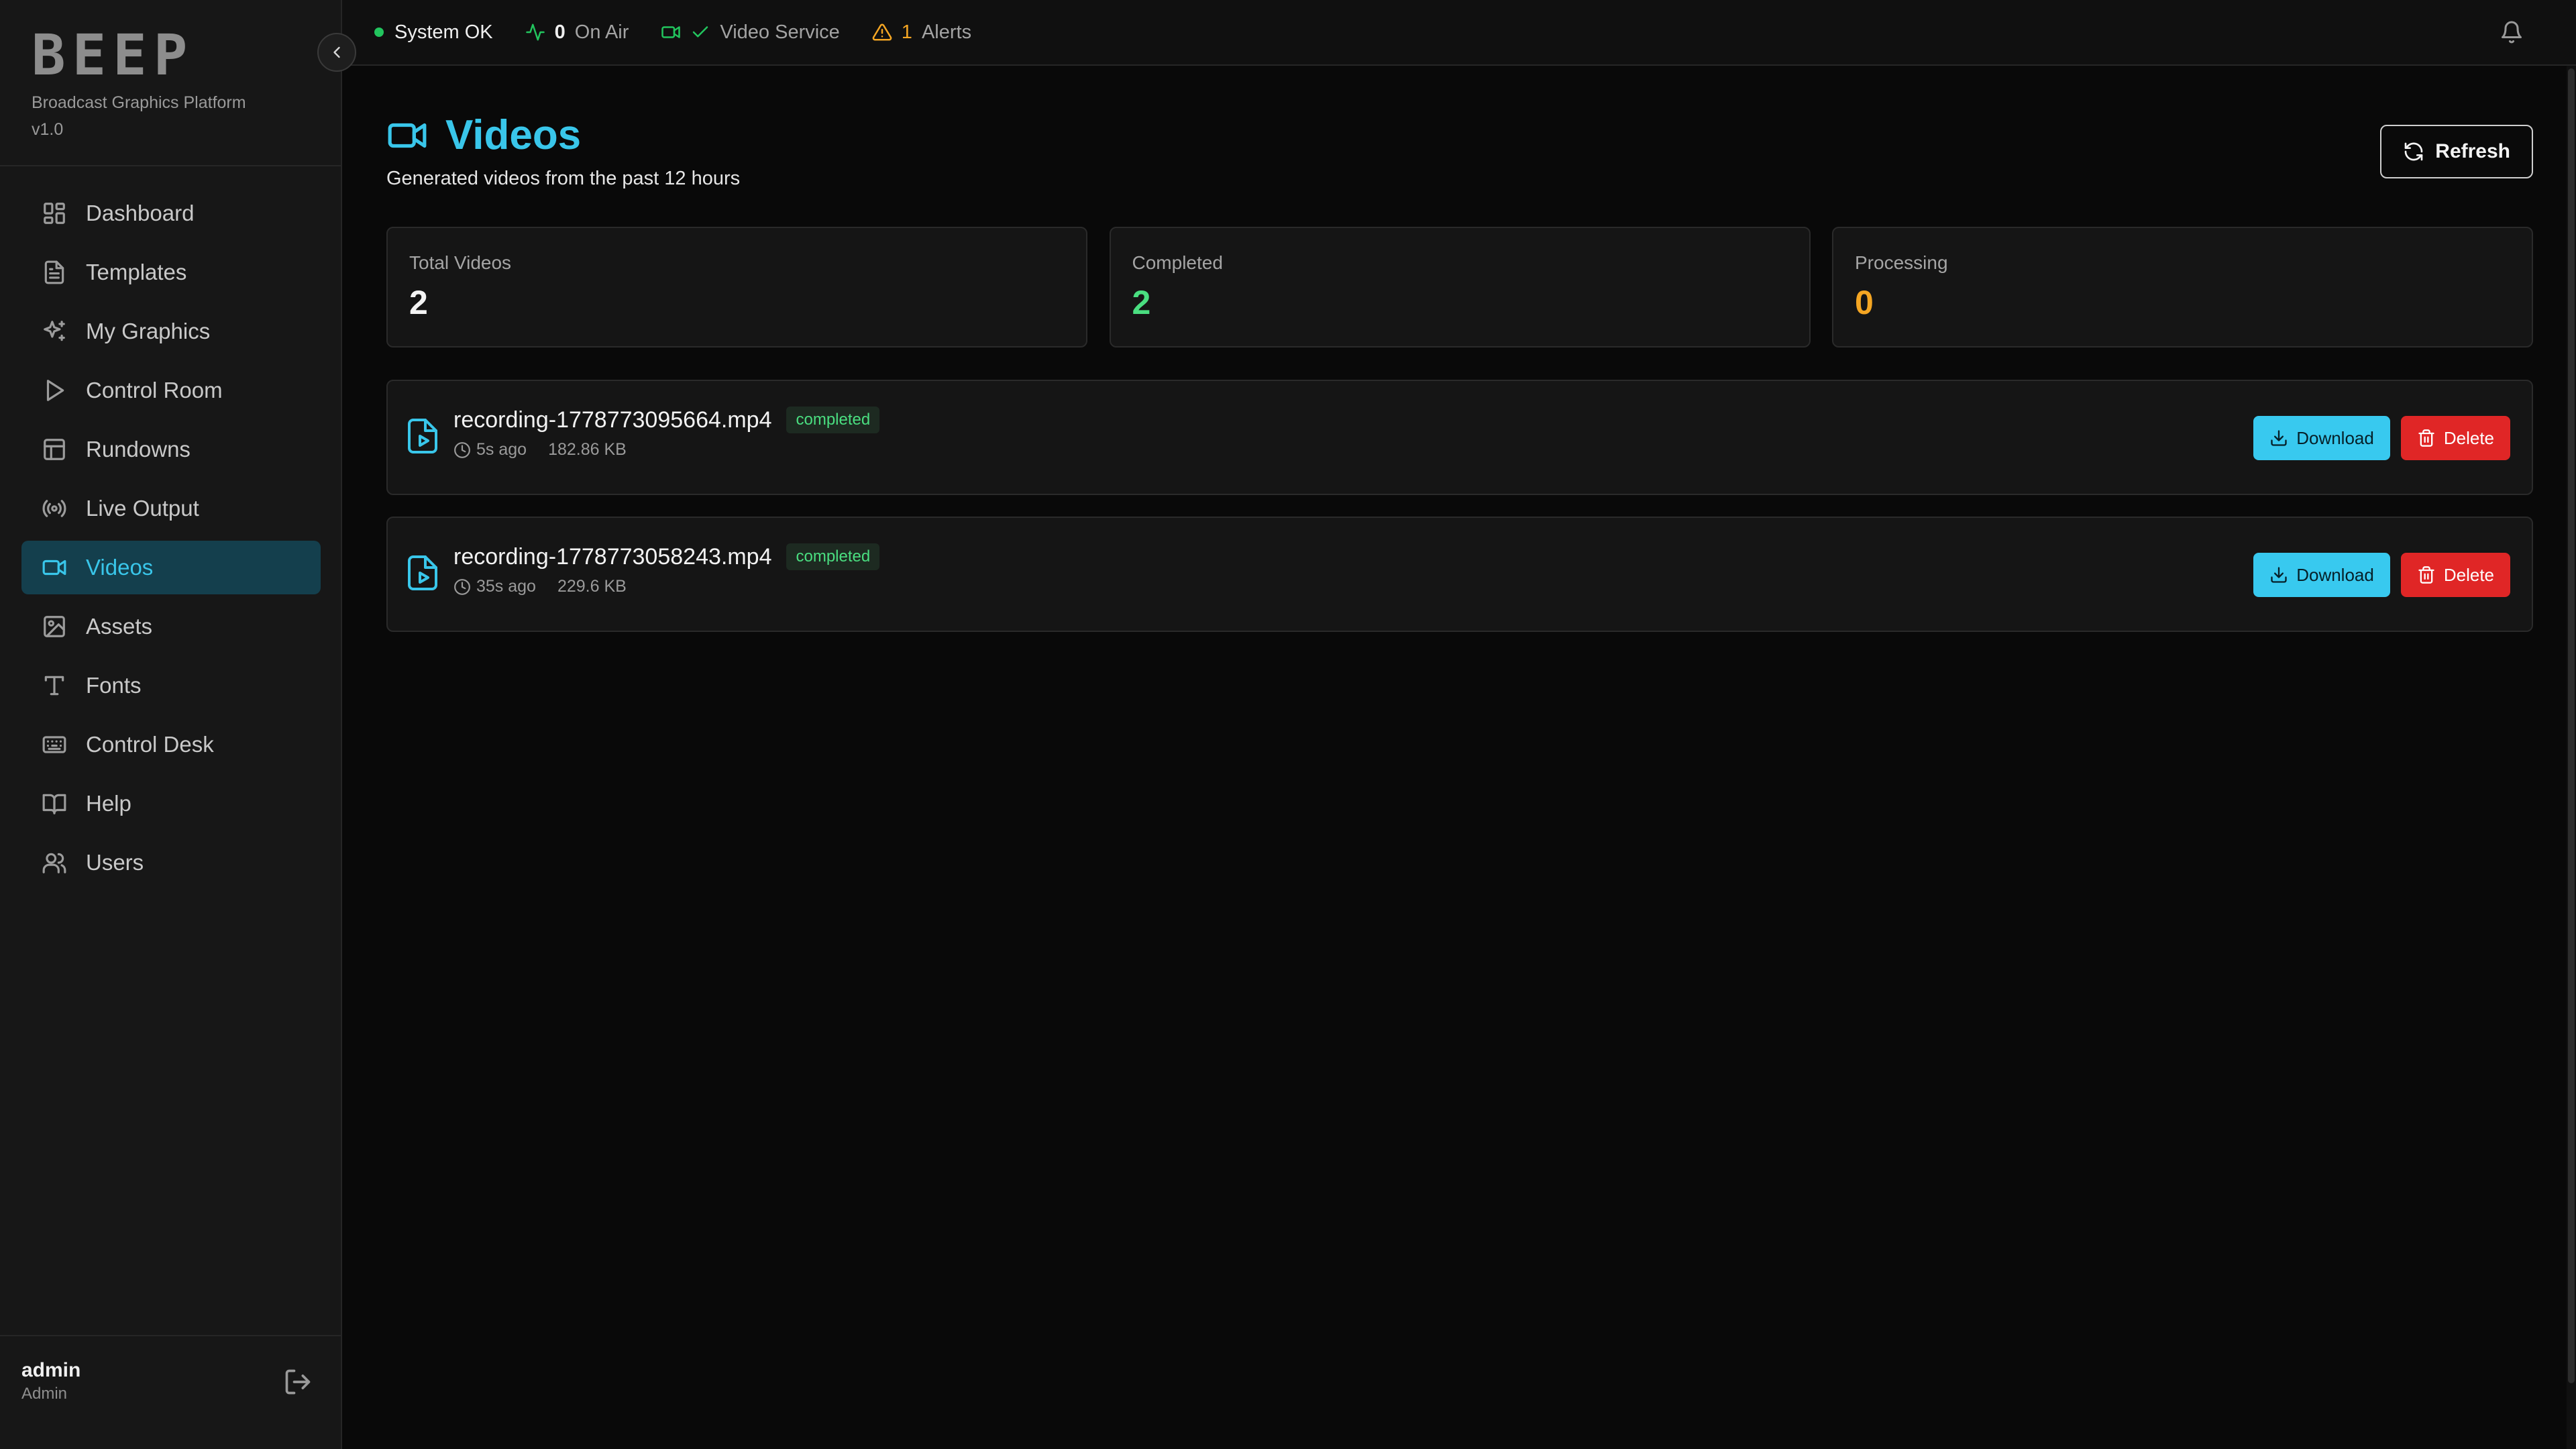 Image resolution: width=2576 pixels, height=1449 pixels. What do you see at coordinates (601, 32) in the screenshot?
I see `on-air-label: On Air` at bounding box center [601, 32].